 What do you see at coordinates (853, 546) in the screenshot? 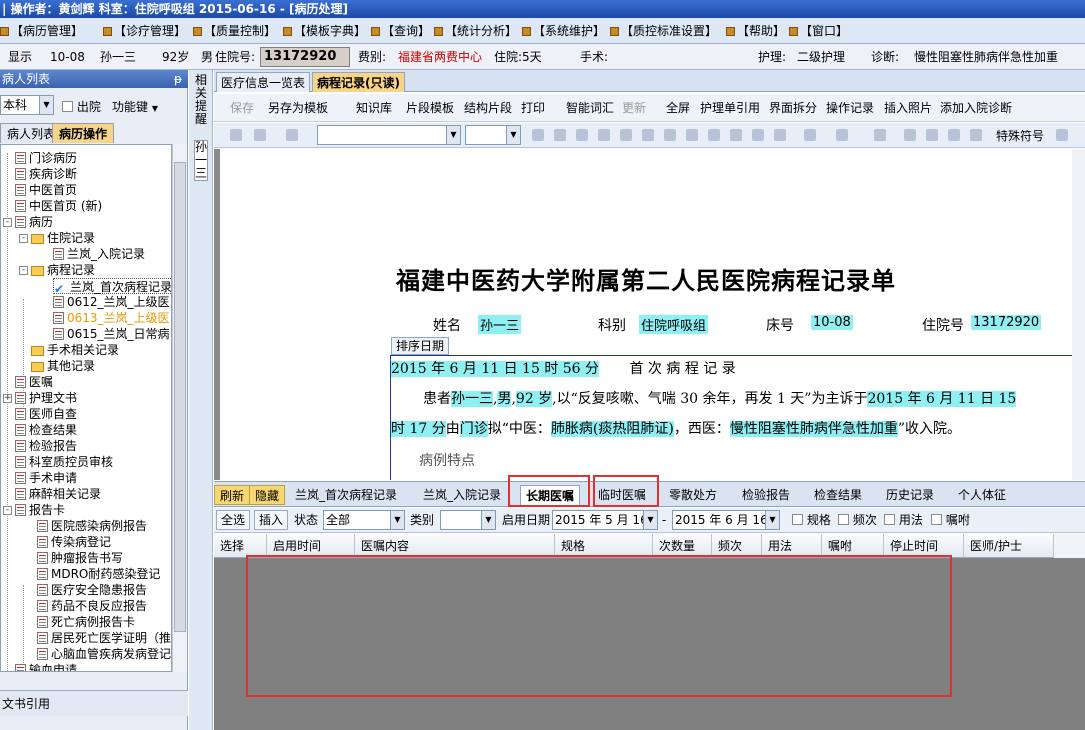
I see `column-instruction: 嘱咐` at bounding box center [853, 546].